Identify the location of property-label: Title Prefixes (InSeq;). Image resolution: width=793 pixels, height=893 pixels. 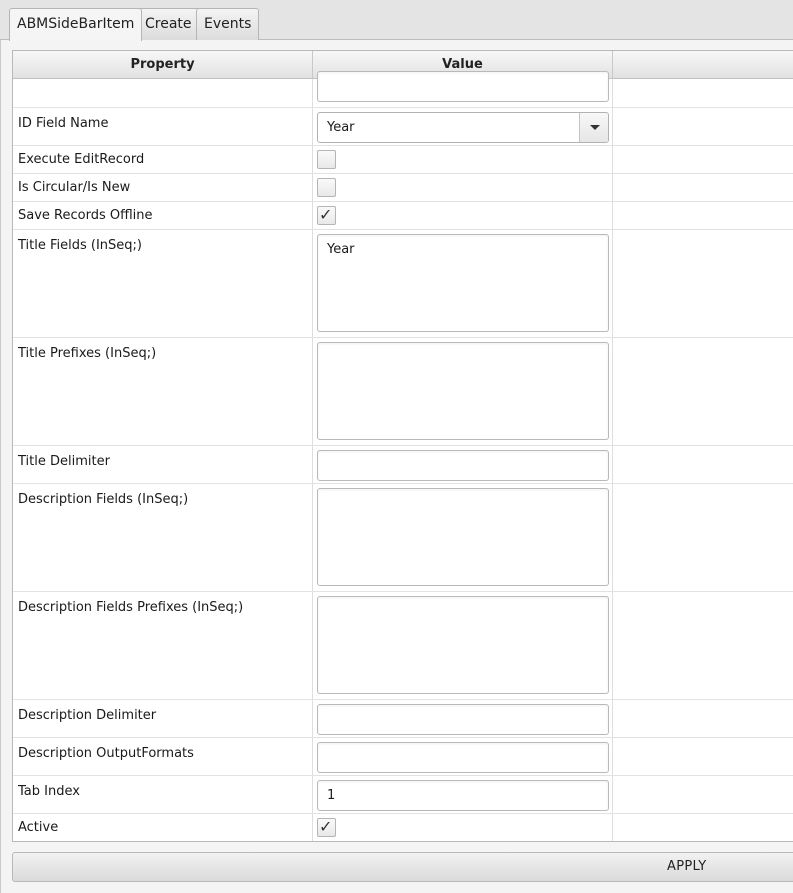
(163, 391).